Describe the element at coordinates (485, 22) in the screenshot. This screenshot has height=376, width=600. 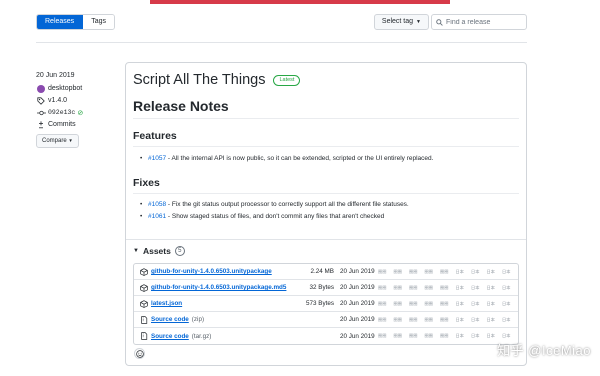
I see `find-release-input` at that location.